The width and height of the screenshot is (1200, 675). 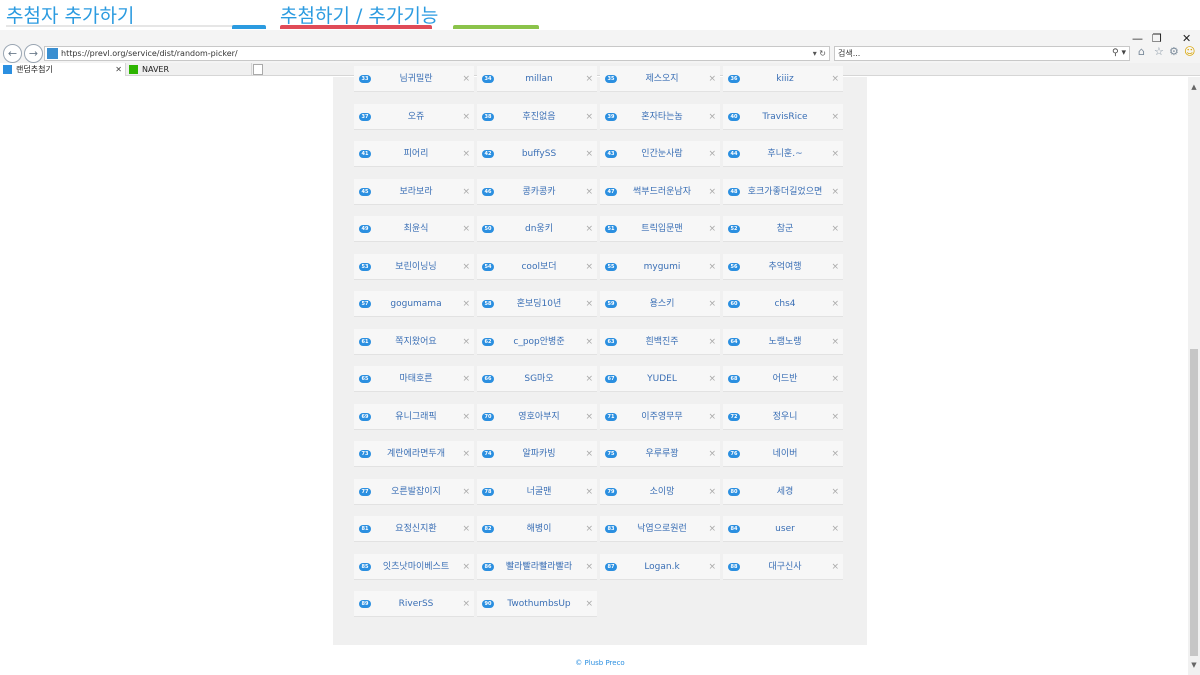 What do you see at coordinates (12, 53) in the screenshot?
I see `back-icon: ←` at bounding box center [12, 53].